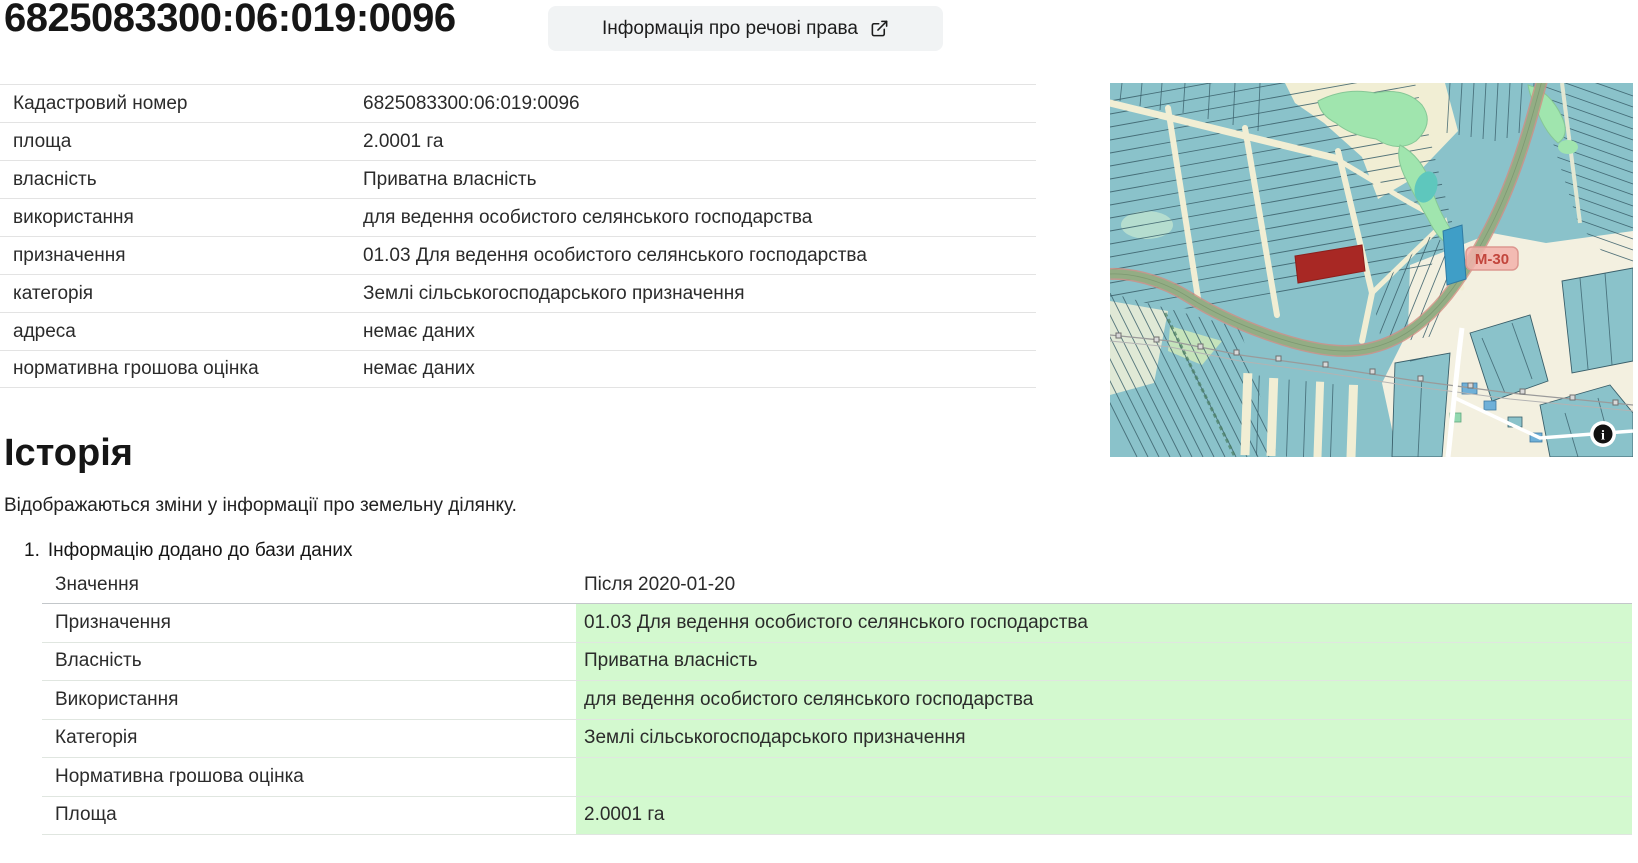  I want to click on table-row: адреса немає даних, so click(518, 331).